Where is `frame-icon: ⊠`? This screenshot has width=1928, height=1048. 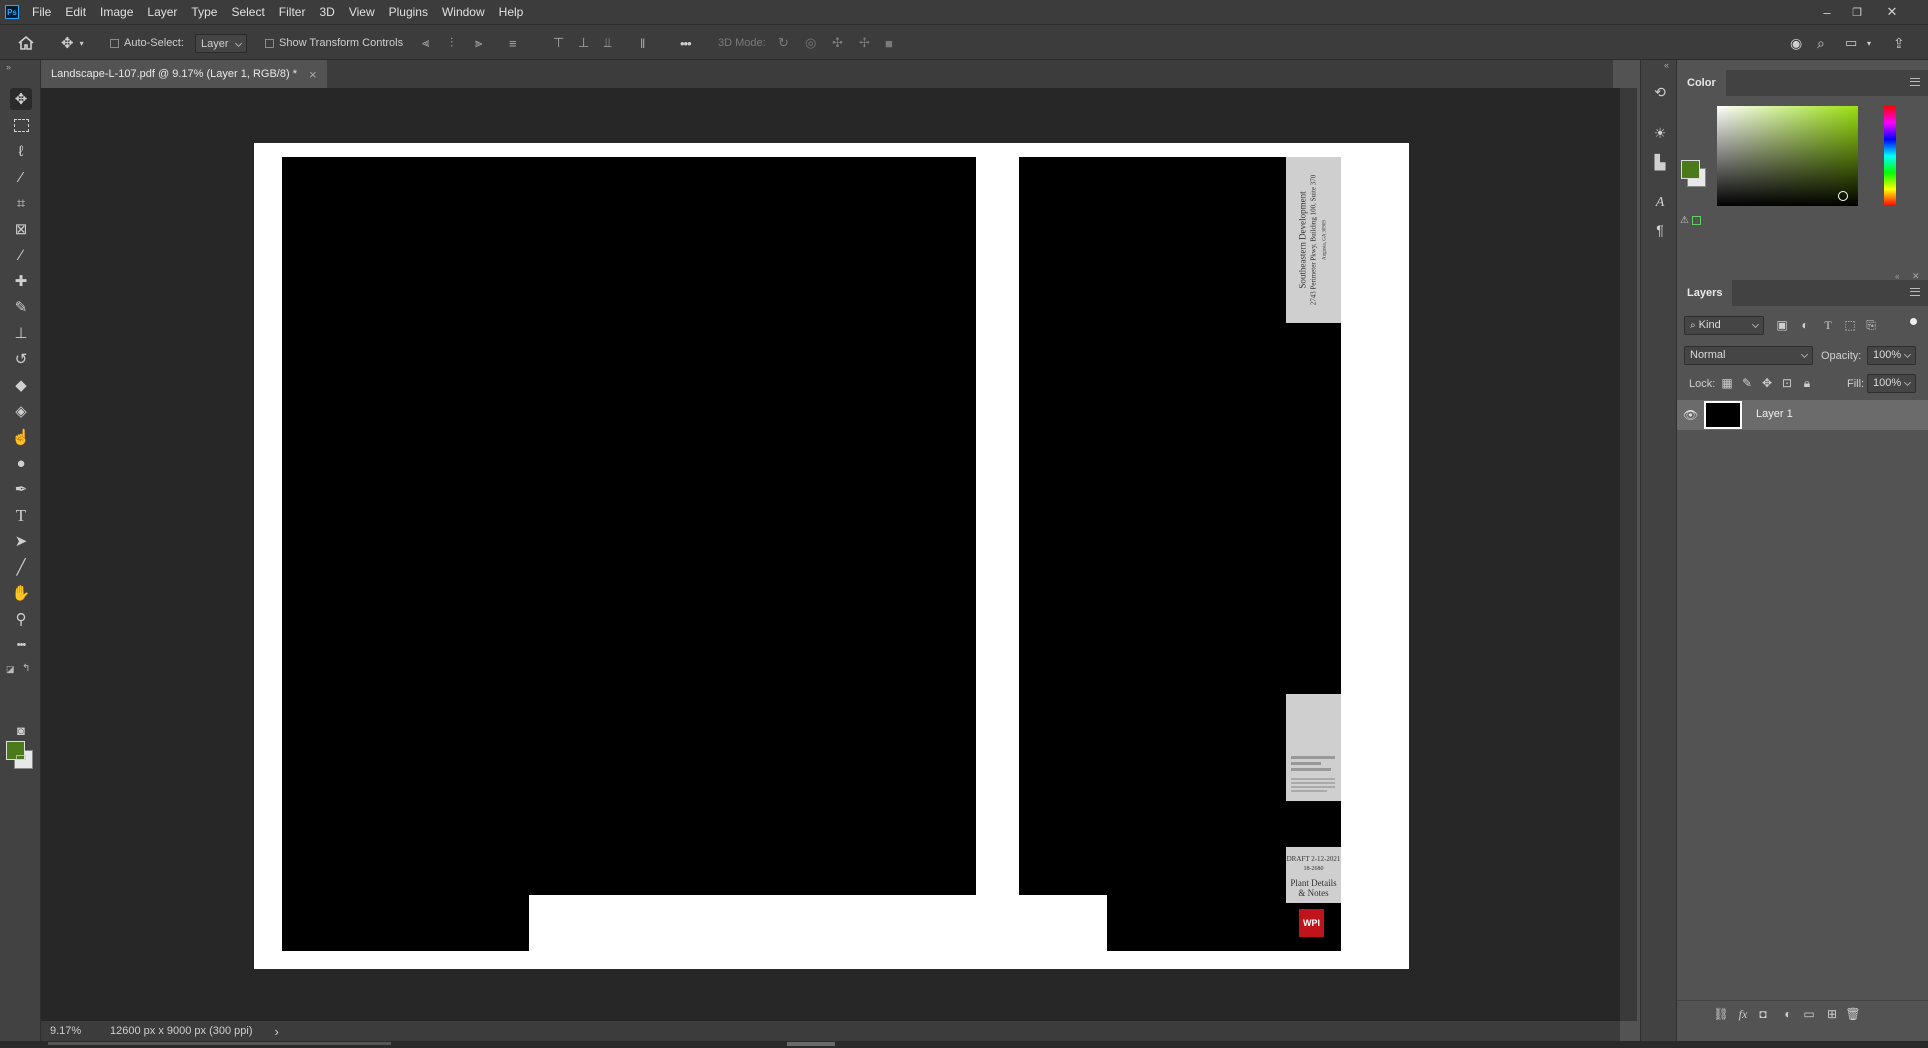 frame-icon: ⊠ is located at coordinates (21, 229).